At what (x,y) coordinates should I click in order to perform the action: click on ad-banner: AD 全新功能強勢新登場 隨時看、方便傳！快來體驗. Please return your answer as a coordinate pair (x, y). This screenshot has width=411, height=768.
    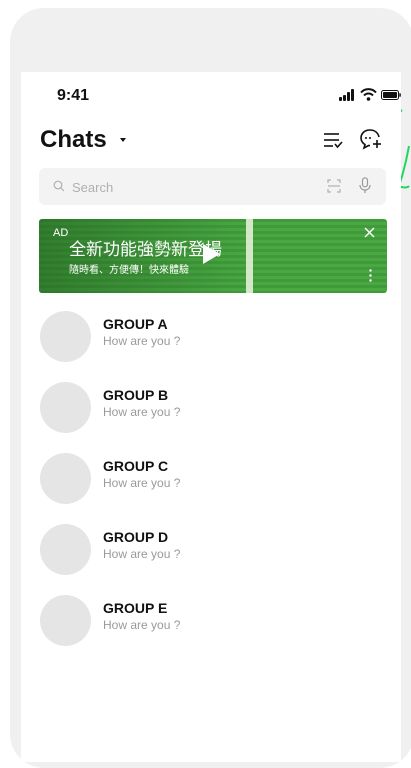
    Looking at the image, I should click on (213, 256).